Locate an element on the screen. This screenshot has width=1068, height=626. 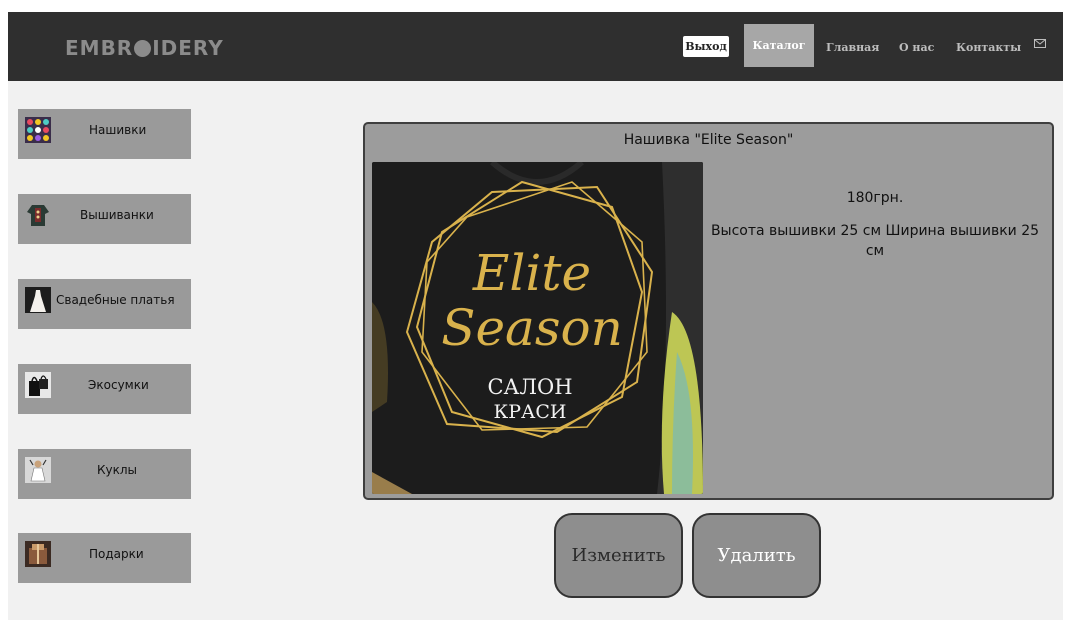
sidebar-item-dolls: Куклы is located at coordinates (104, 474).